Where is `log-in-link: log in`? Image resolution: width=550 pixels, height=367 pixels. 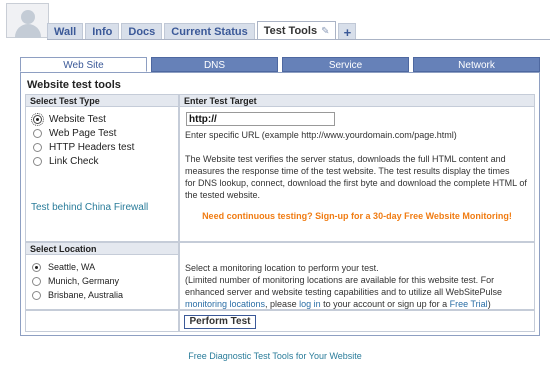
log-in-link: log in is located at coordinates (310, 304).